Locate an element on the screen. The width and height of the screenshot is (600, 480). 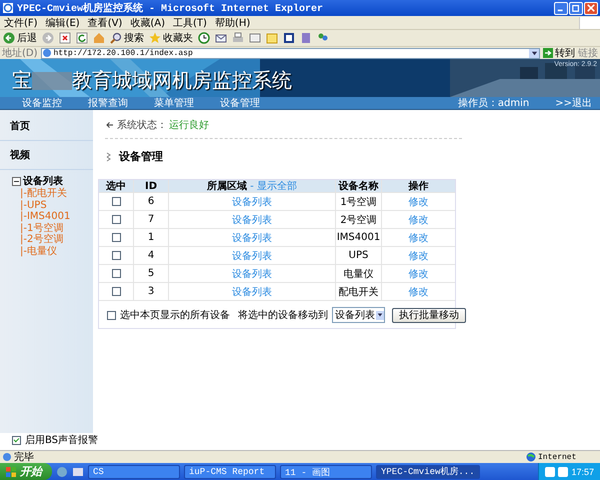
print-icon is located at coordinates (238, 38).